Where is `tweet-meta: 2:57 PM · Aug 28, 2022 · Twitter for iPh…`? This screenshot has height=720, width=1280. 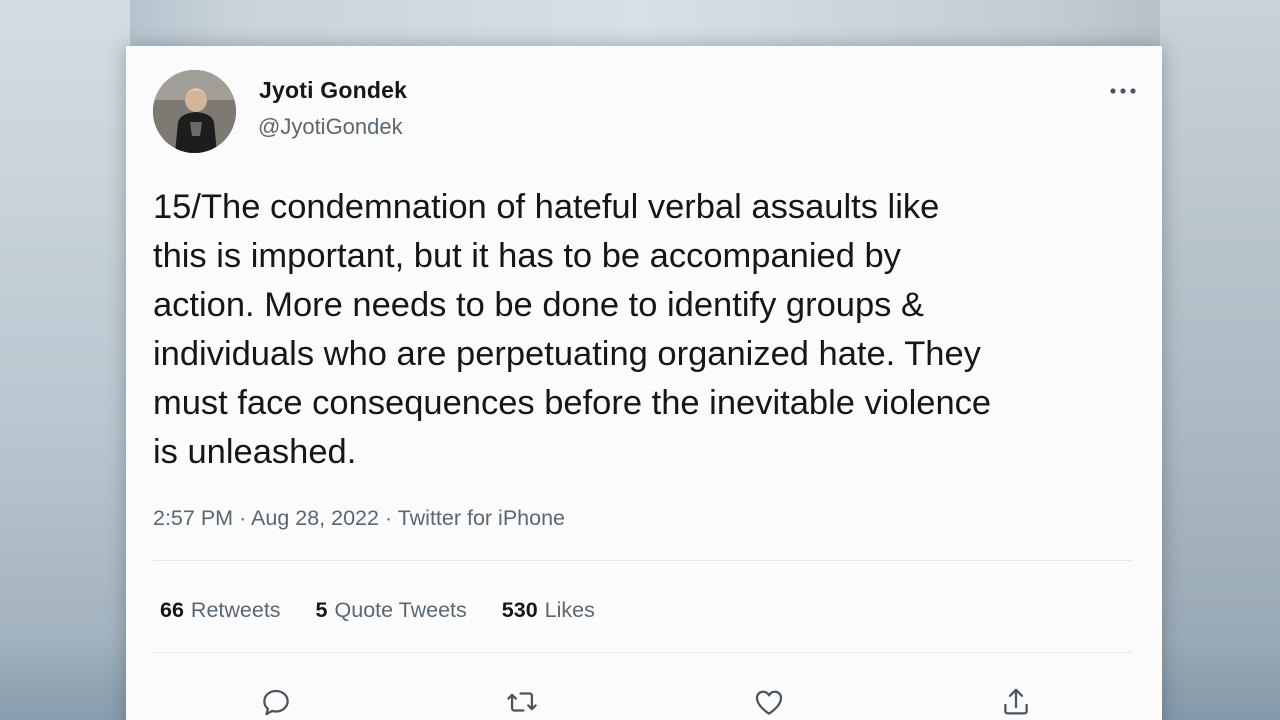 tweet-meta: 2:57 PM · Aug 28, 2022 · Twitter for iPh… is located at coordinates (359, 518).